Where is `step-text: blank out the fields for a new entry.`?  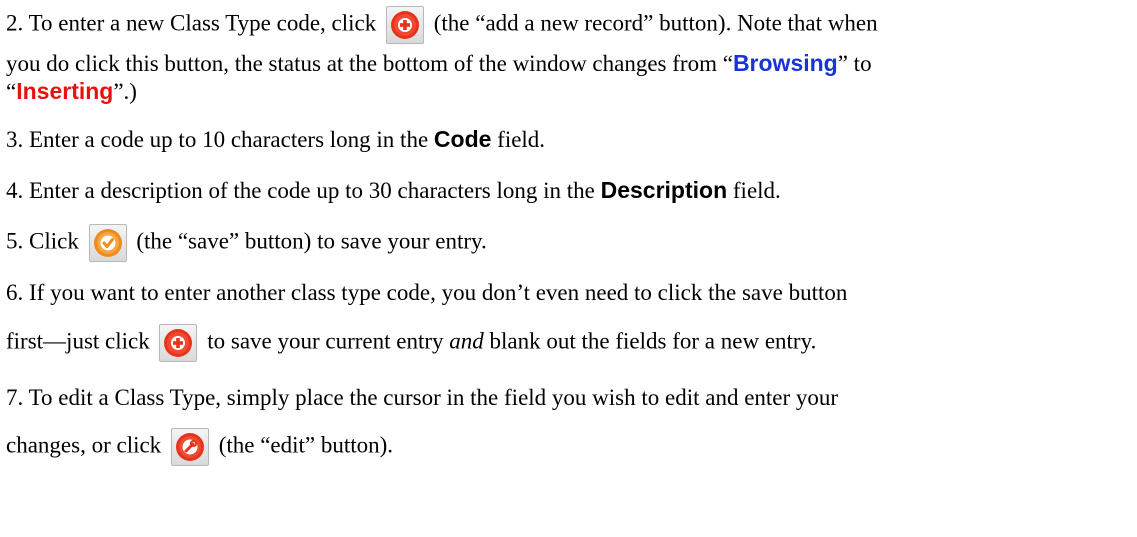
step-text: blank out the fields for a new entry. is located at coordinates (653, 341).